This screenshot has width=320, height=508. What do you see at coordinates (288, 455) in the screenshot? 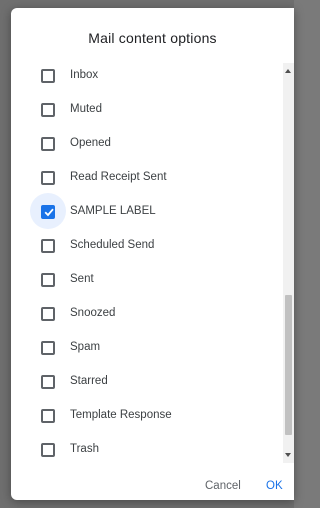
I see `scroll-down-icon` at bounding box center [288, 455].